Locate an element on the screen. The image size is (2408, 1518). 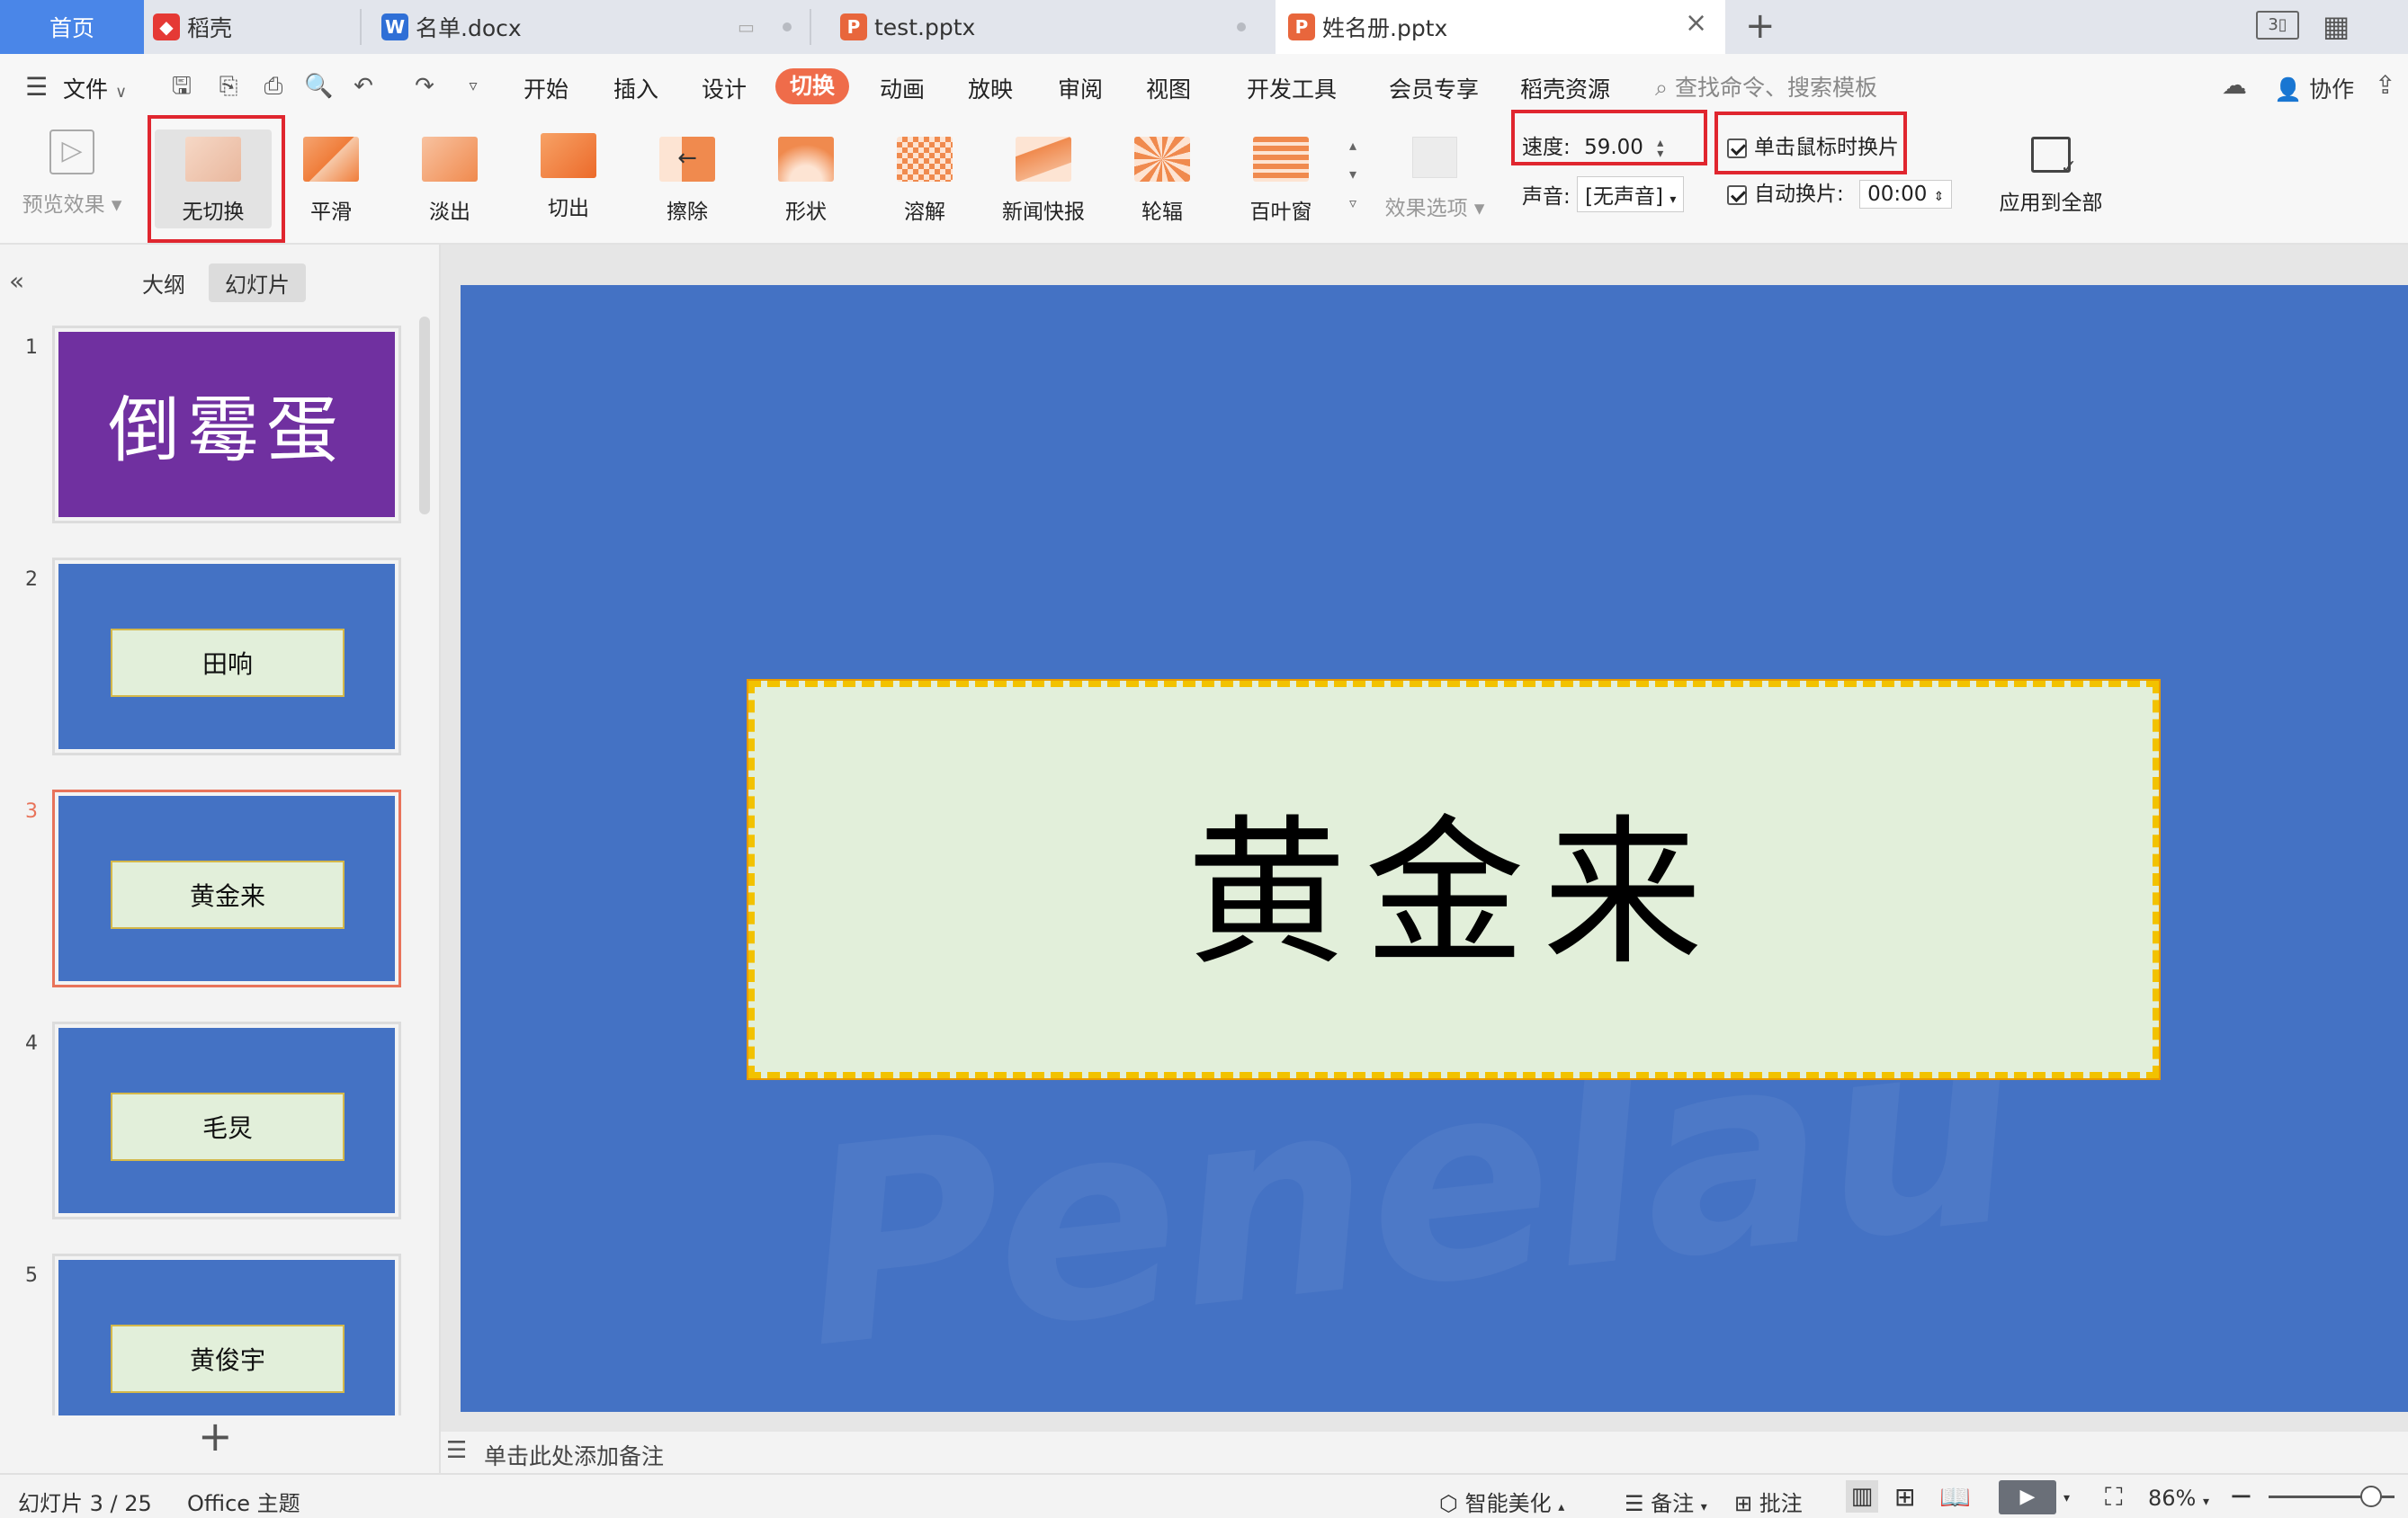
slide-thumbnail-4: 毛炅 is located at coordinates (226, 1121).